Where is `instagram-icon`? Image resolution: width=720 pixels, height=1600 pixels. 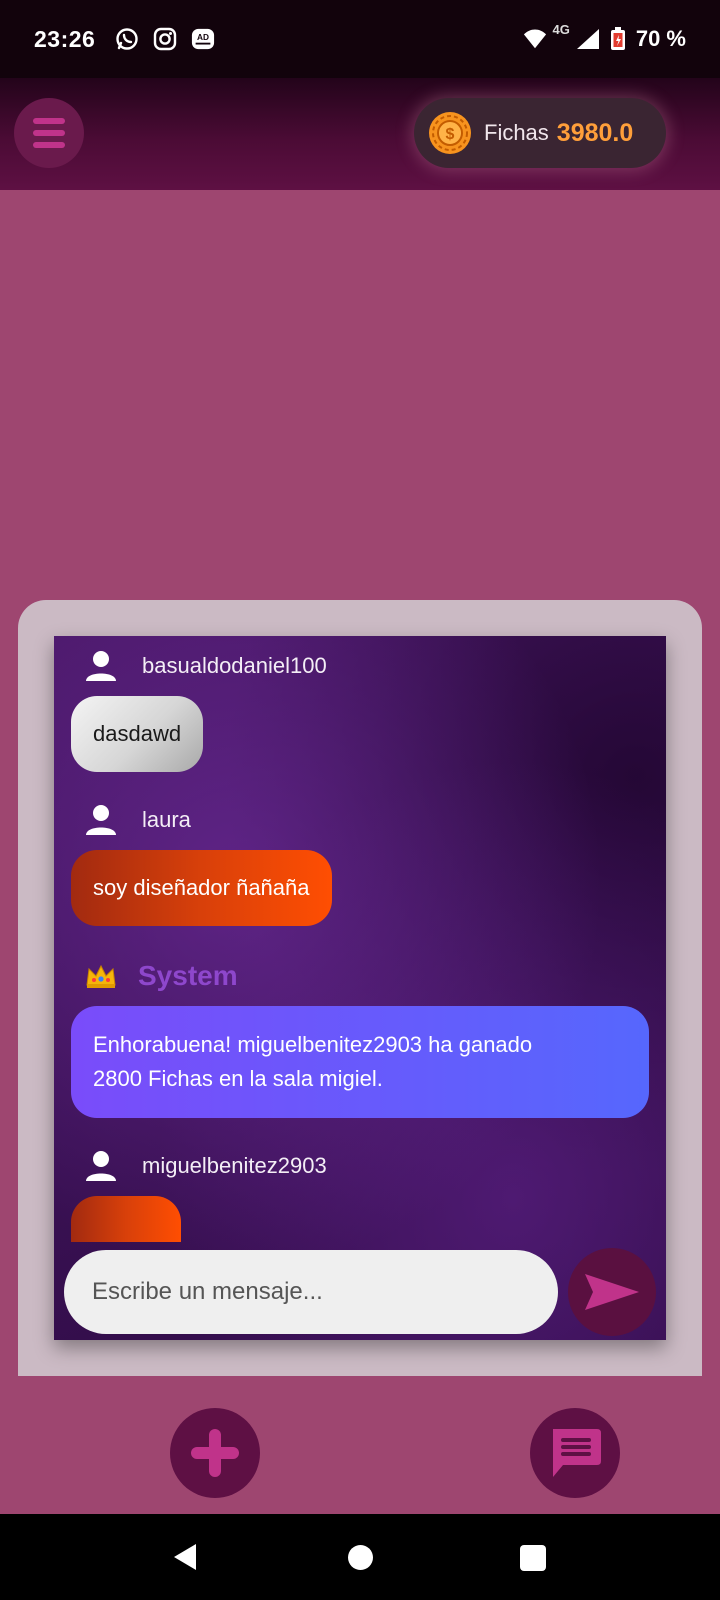 instagram-icon is located at coordinates (165, 39).